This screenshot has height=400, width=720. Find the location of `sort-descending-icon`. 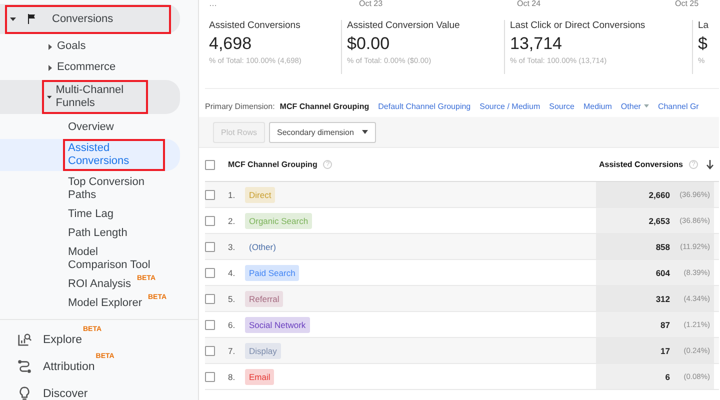

sort-descending-icon is located at coordinates (710, 165).